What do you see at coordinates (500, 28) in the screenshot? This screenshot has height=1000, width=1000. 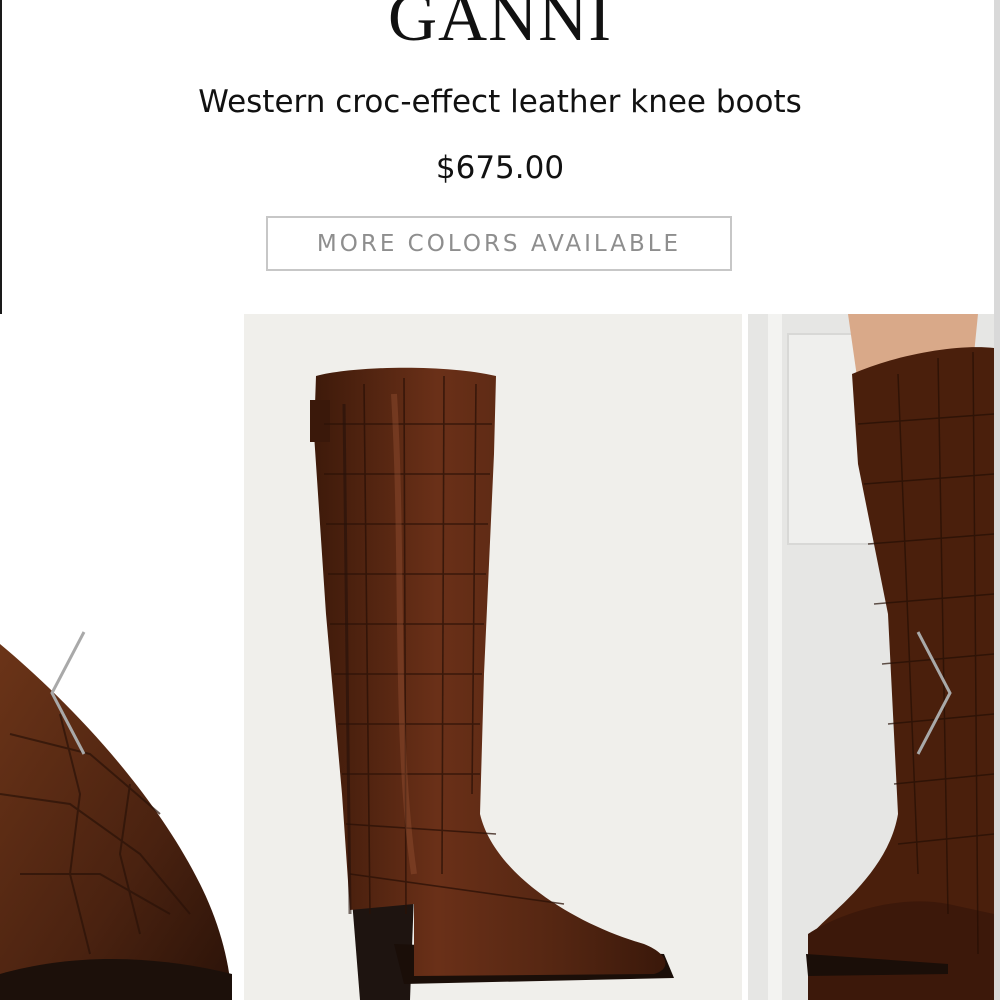 I see `brand-logo: GANNI` at bounding box center [500, 28].